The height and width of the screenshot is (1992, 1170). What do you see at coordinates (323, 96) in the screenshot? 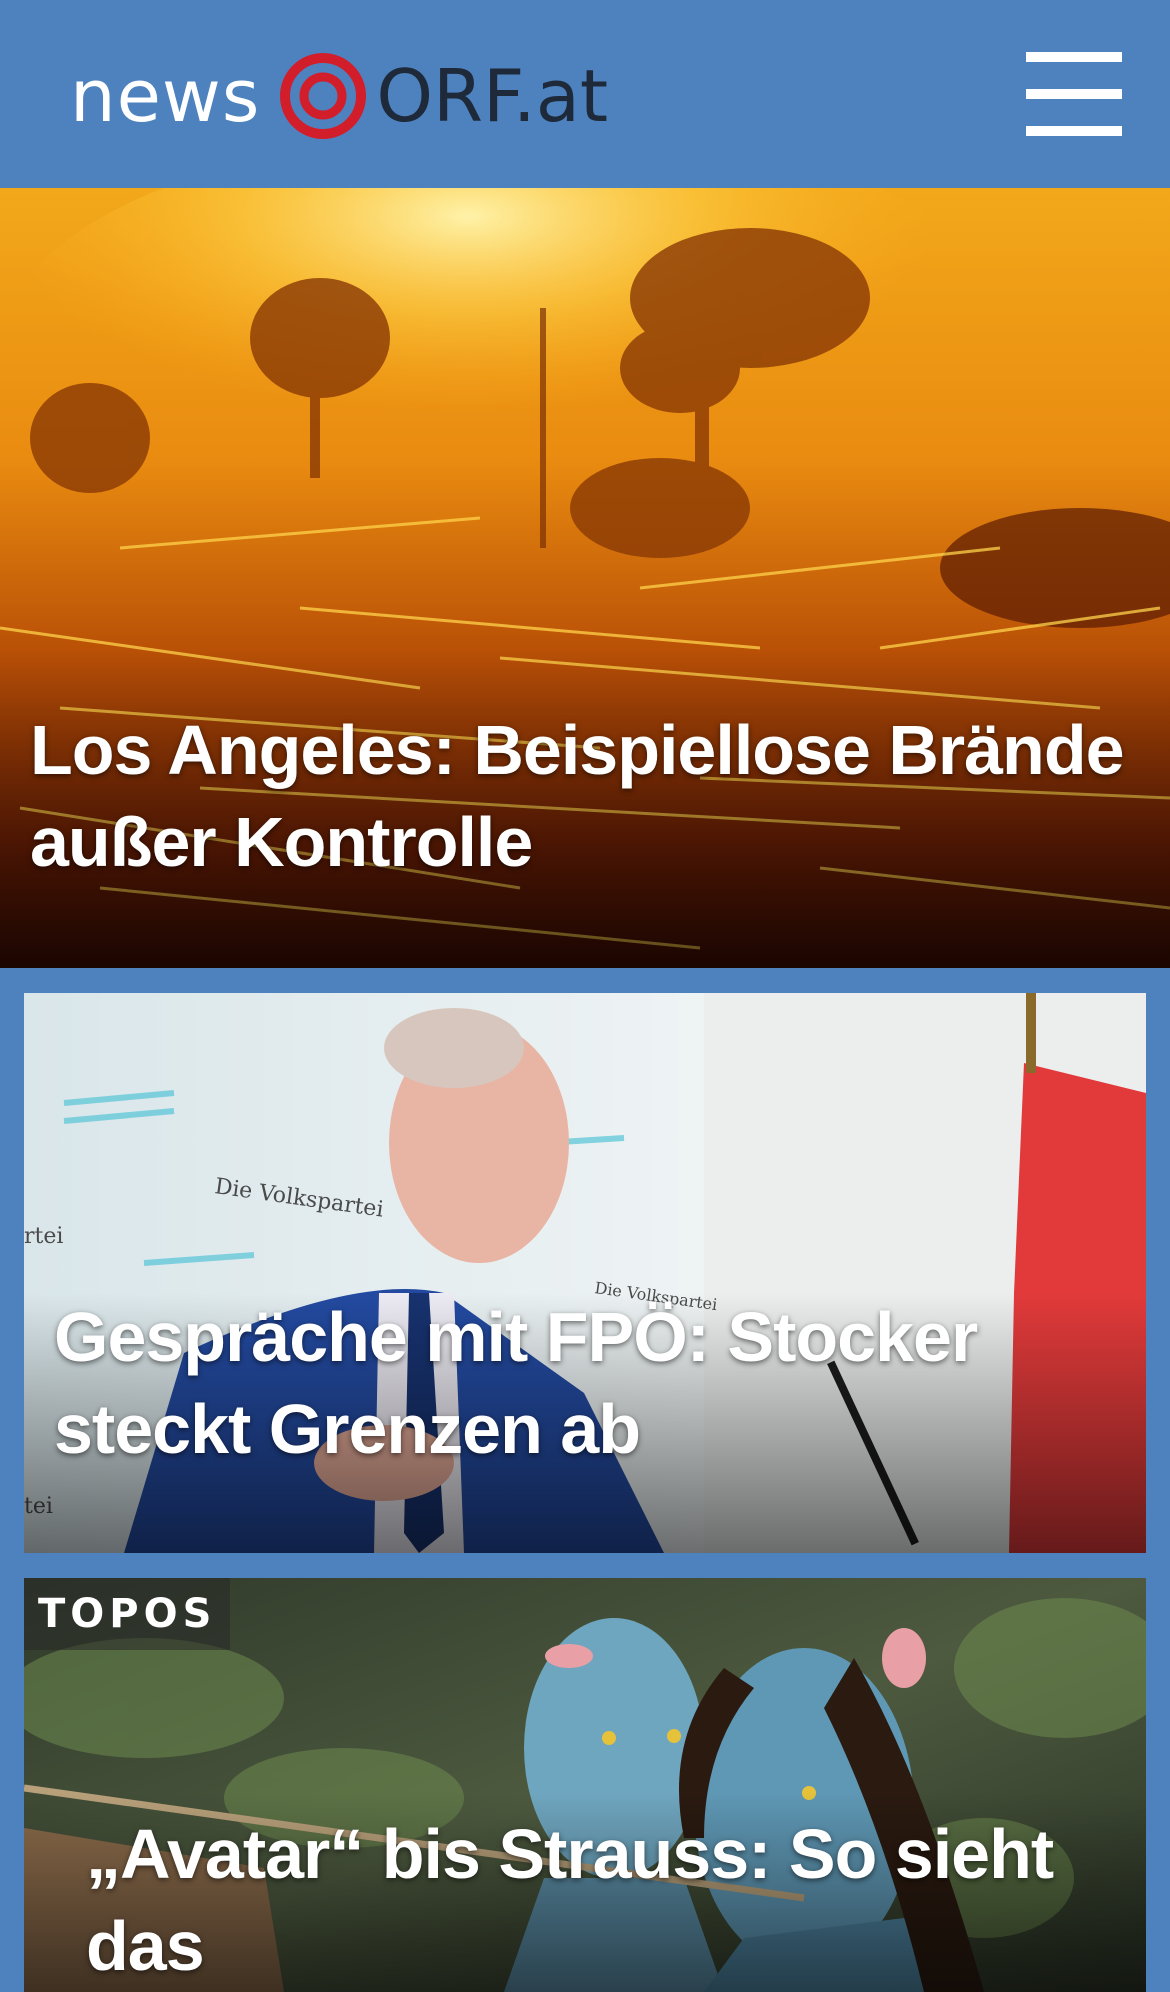
I see `orf-eye-icon` at bounding box center [323, 96].